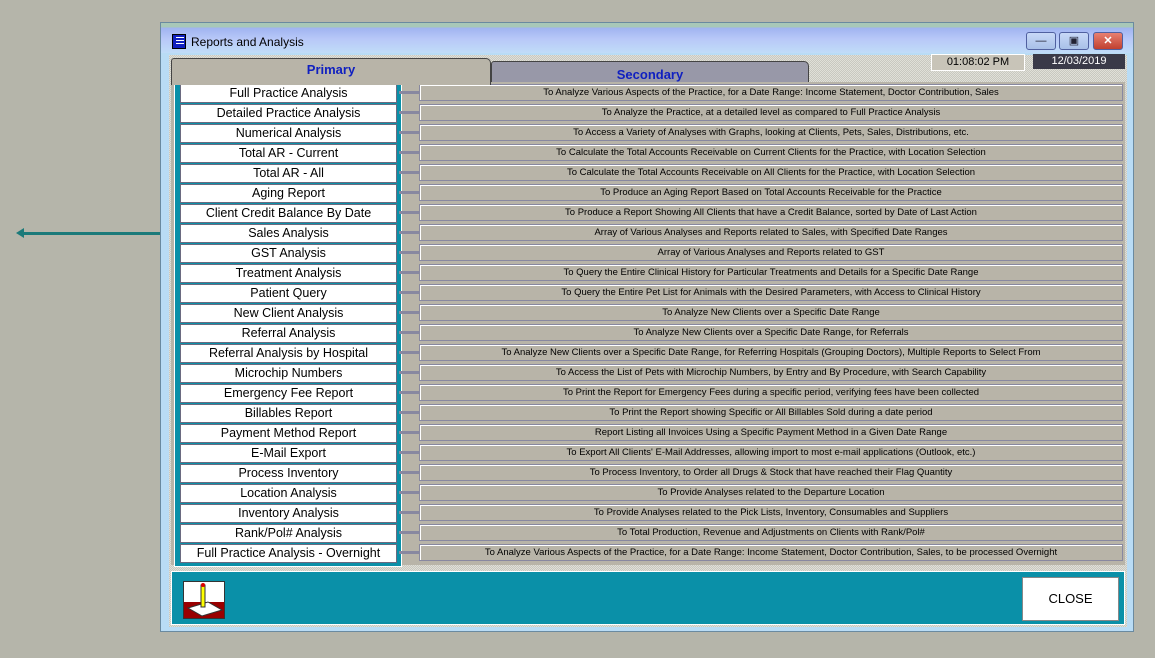  I want to click on report-button: Billables Report, so click(288, 413).